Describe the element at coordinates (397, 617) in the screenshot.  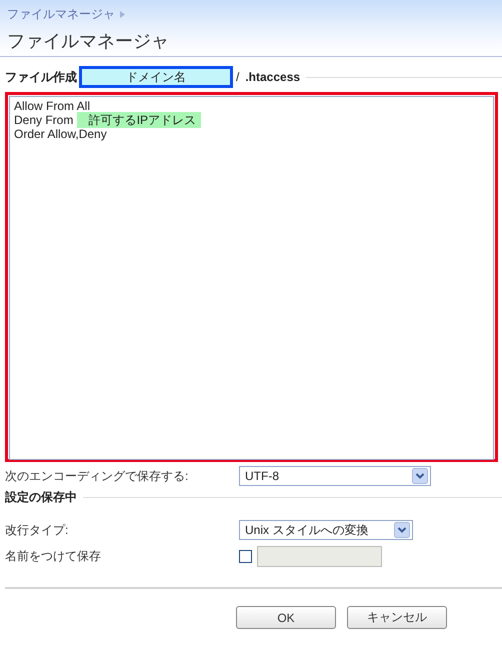
I see `dialog-button: キャンセル` at that location.